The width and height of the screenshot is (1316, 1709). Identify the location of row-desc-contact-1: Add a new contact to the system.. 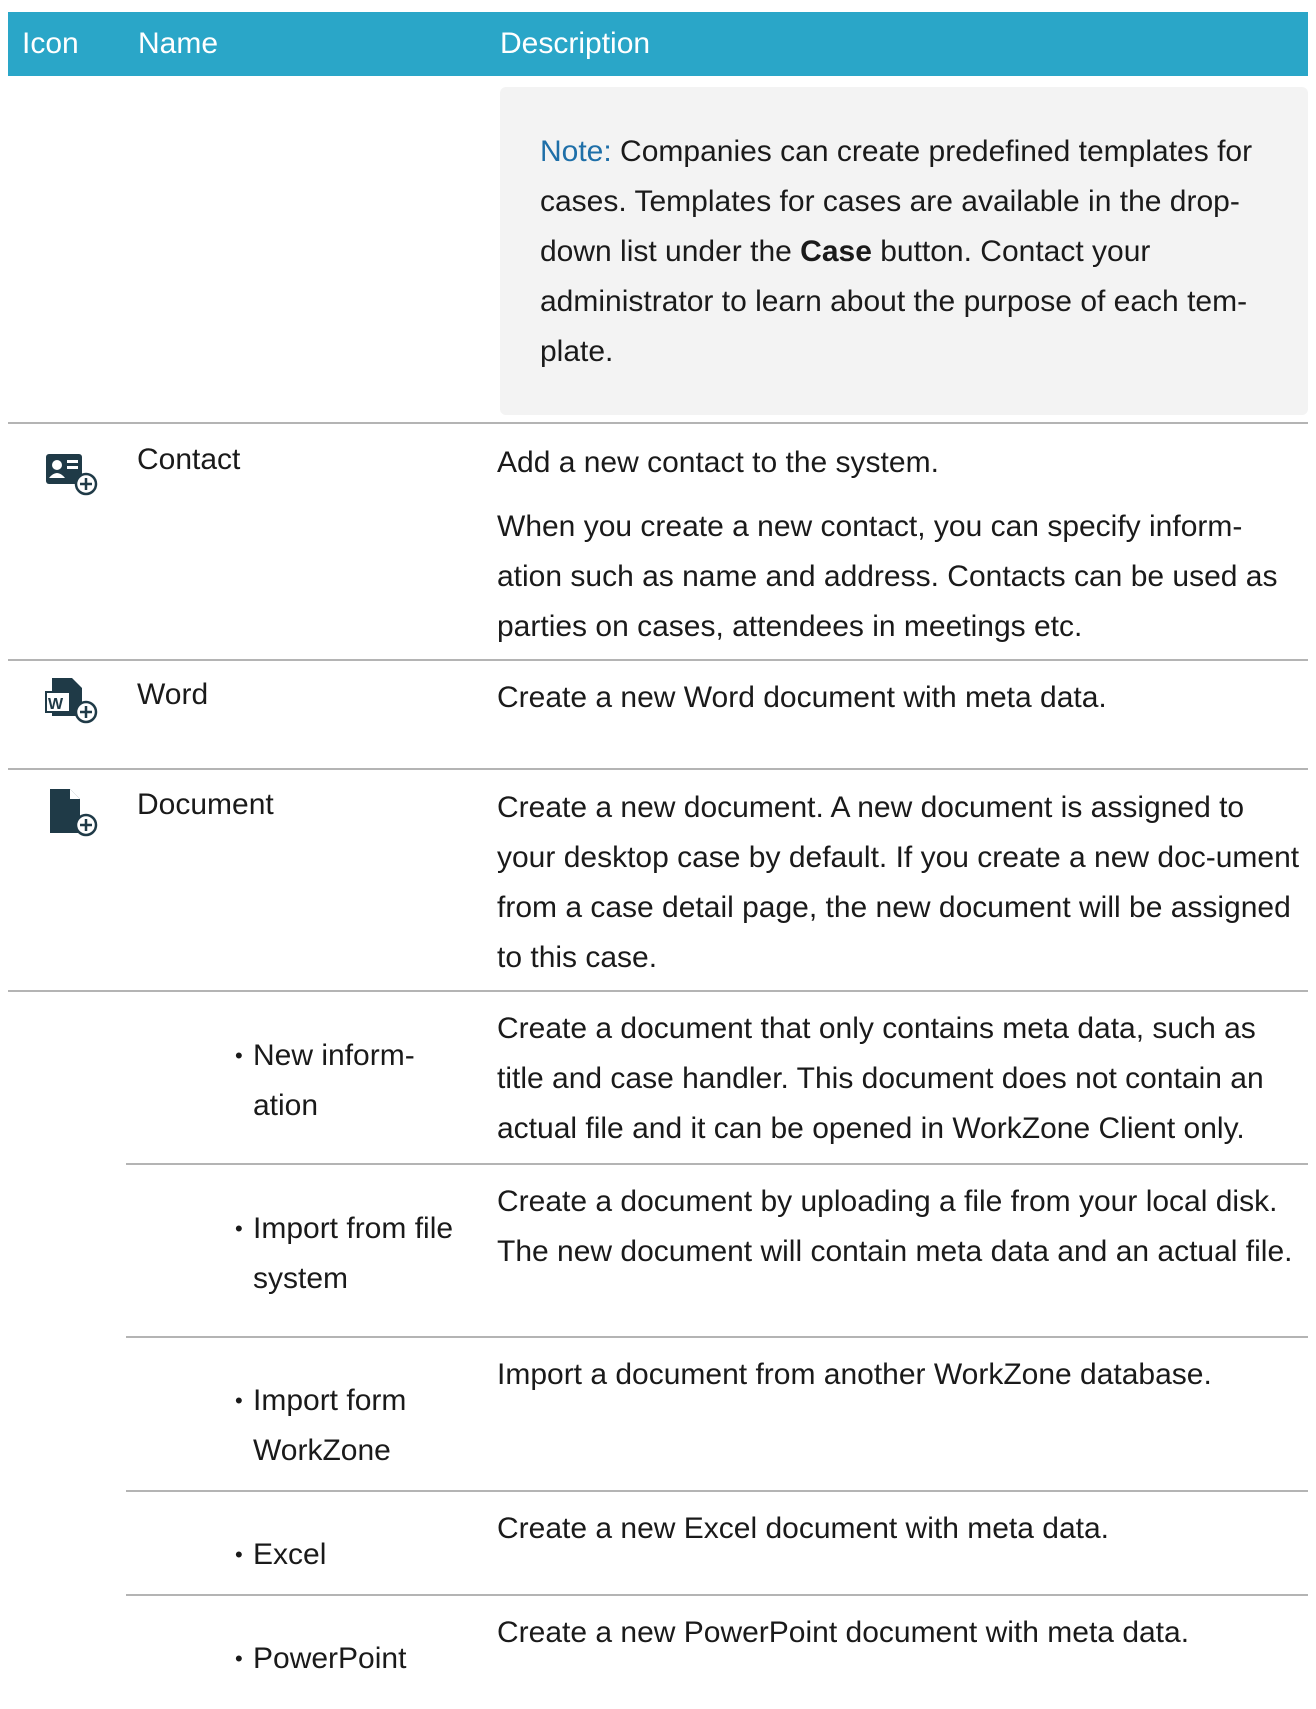
(718, 462).